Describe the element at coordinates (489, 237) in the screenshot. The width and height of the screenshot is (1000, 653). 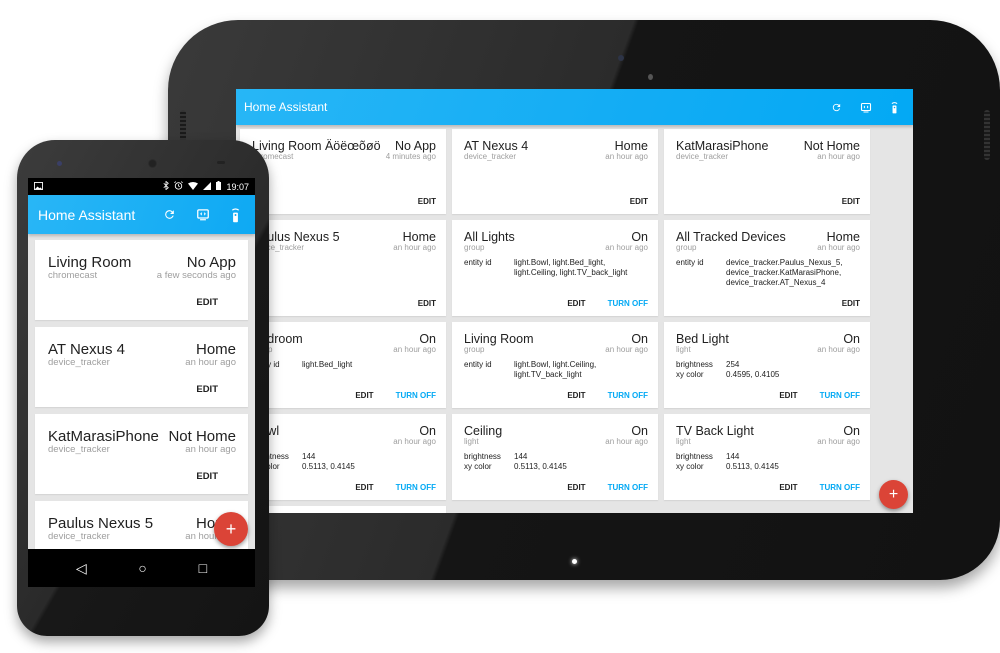
I see `entity-name: All Lights` at that location.